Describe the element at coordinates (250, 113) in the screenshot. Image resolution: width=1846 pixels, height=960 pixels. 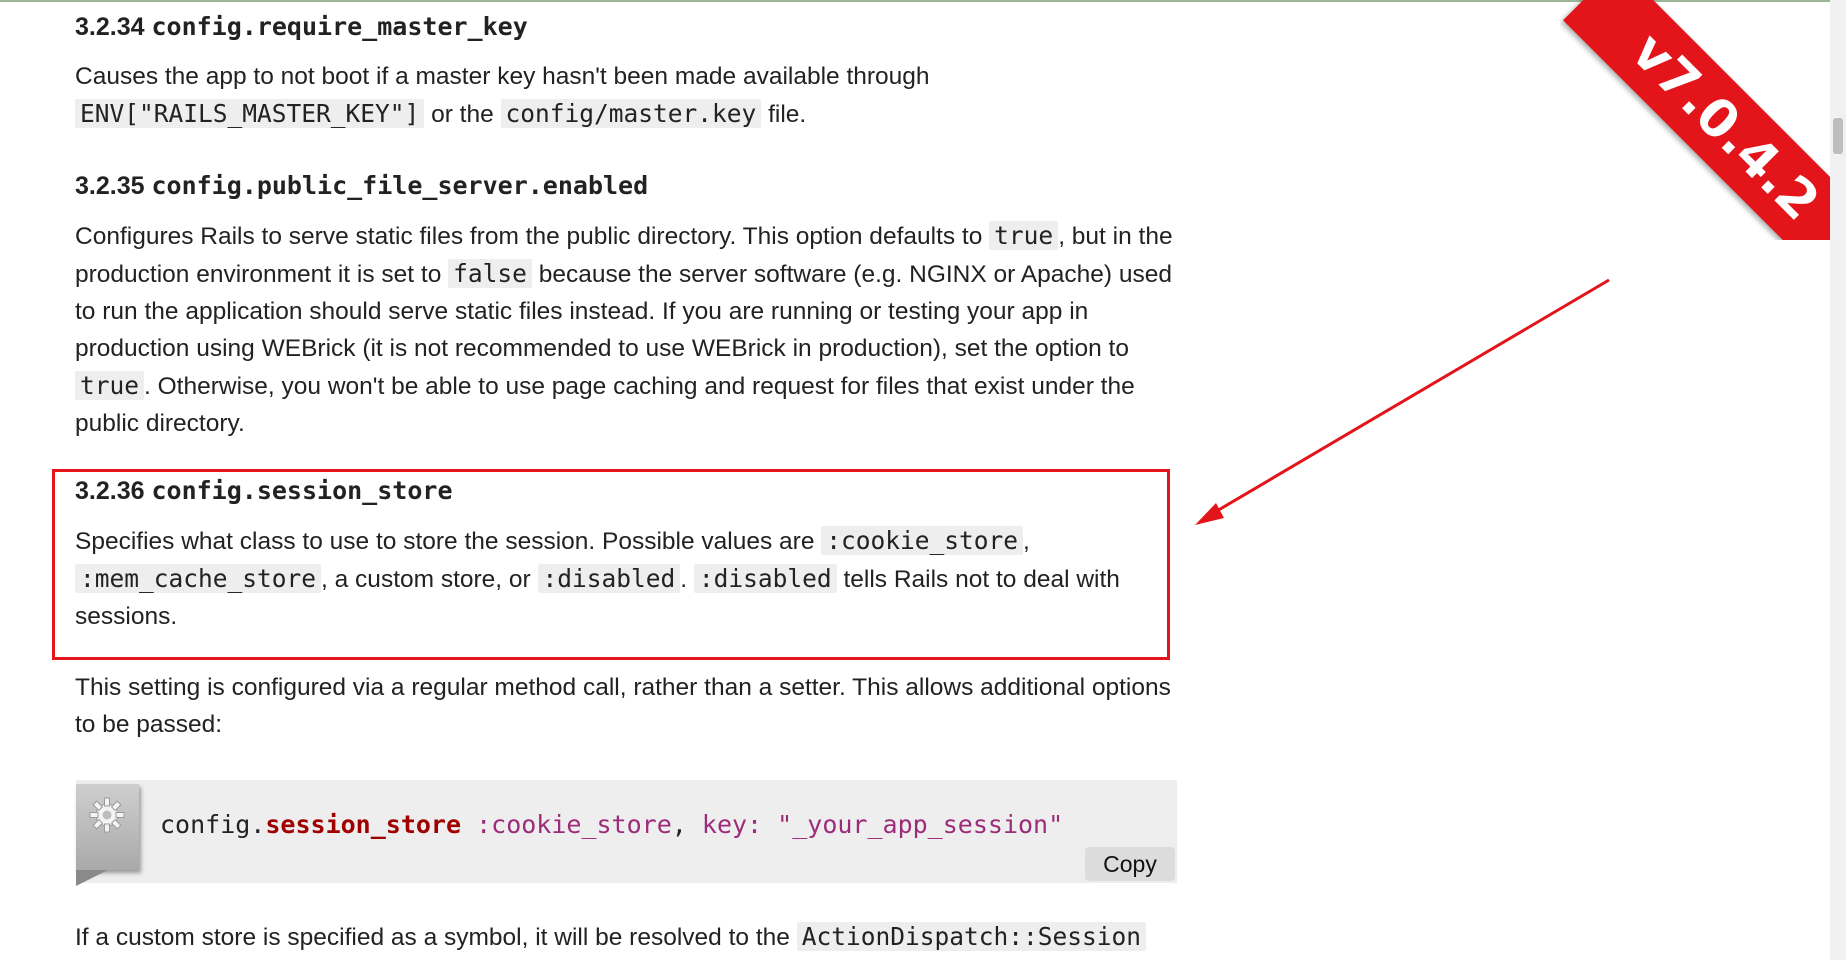
I see `inline-code: ENV["RAILS_MASTER_KEY"]` at that location.